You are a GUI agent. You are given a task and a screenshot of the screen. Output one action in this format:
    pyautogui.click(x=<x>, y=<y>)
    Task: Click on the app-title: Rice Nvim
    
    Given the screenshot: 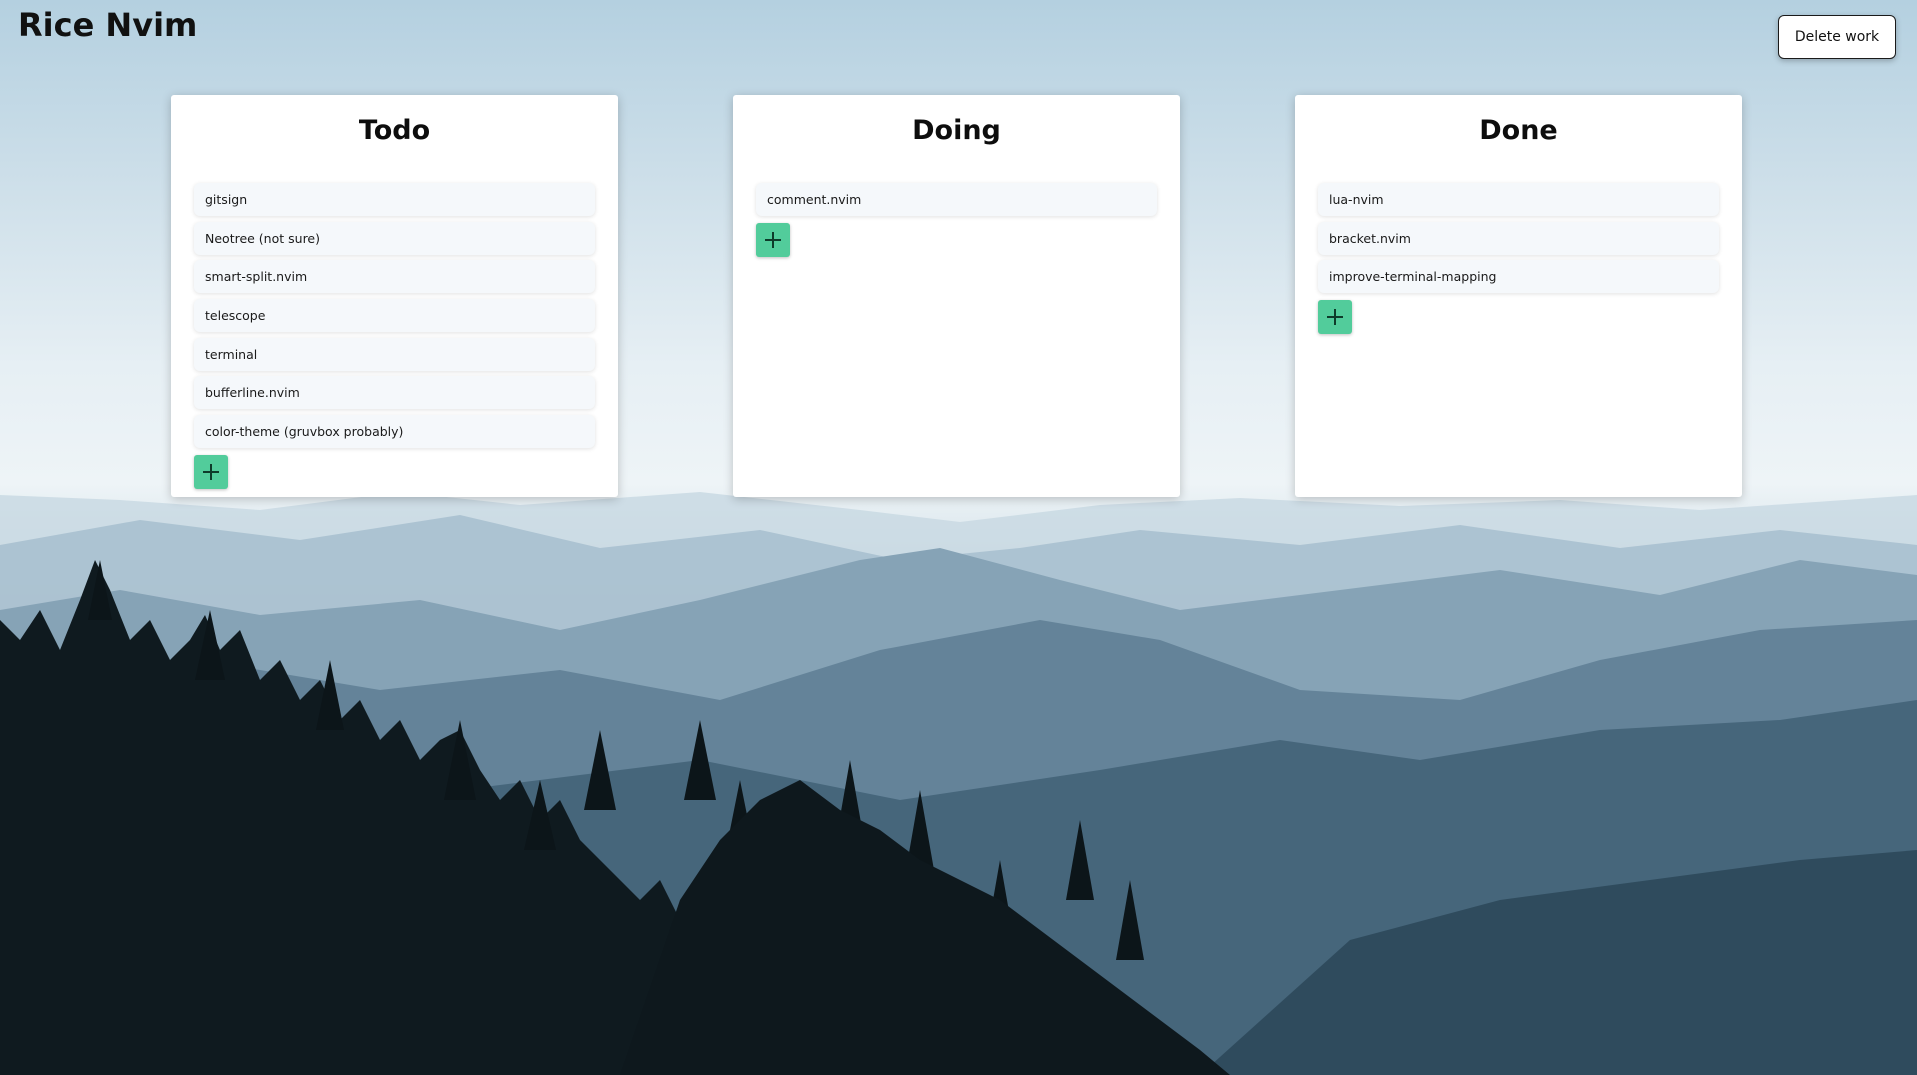 What is the action you would take?
    pyautogui.click(x=108, y=25)
    